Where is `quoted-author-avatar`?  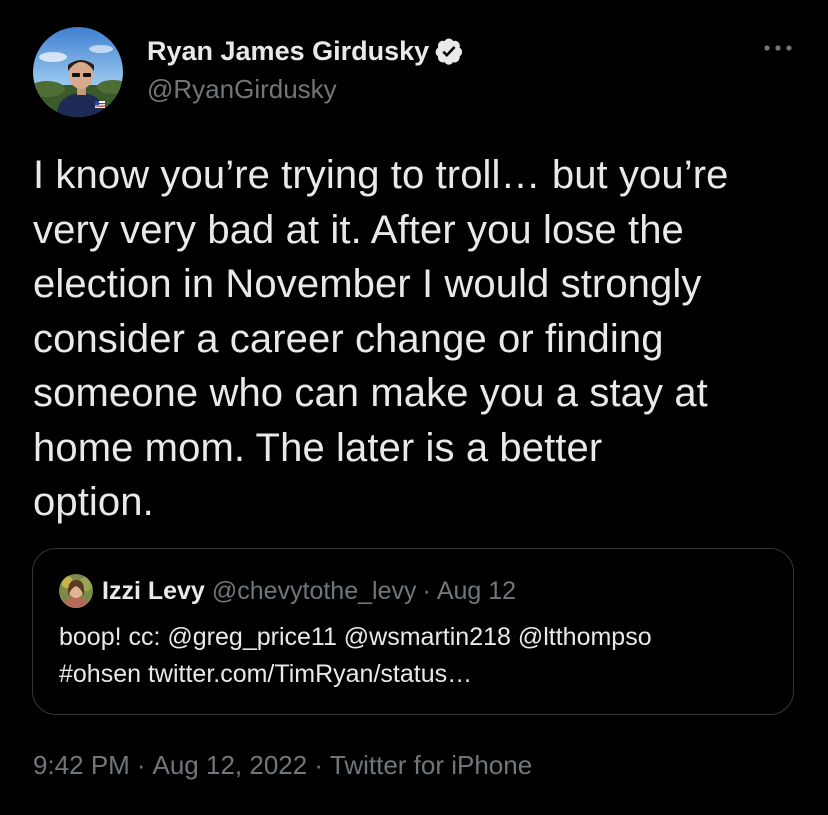
quoted-author-avatar is located at coordinates (76, 591).